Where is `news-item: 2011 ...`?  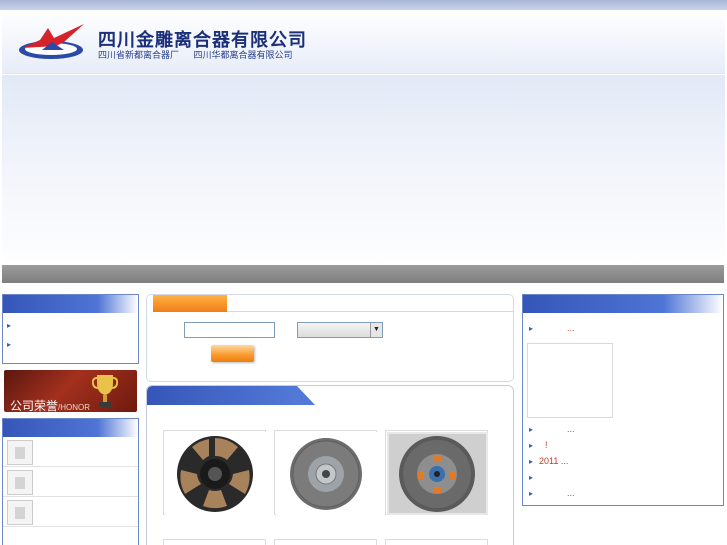 news-item: 2011 ... is located at coordinates (623, 464).